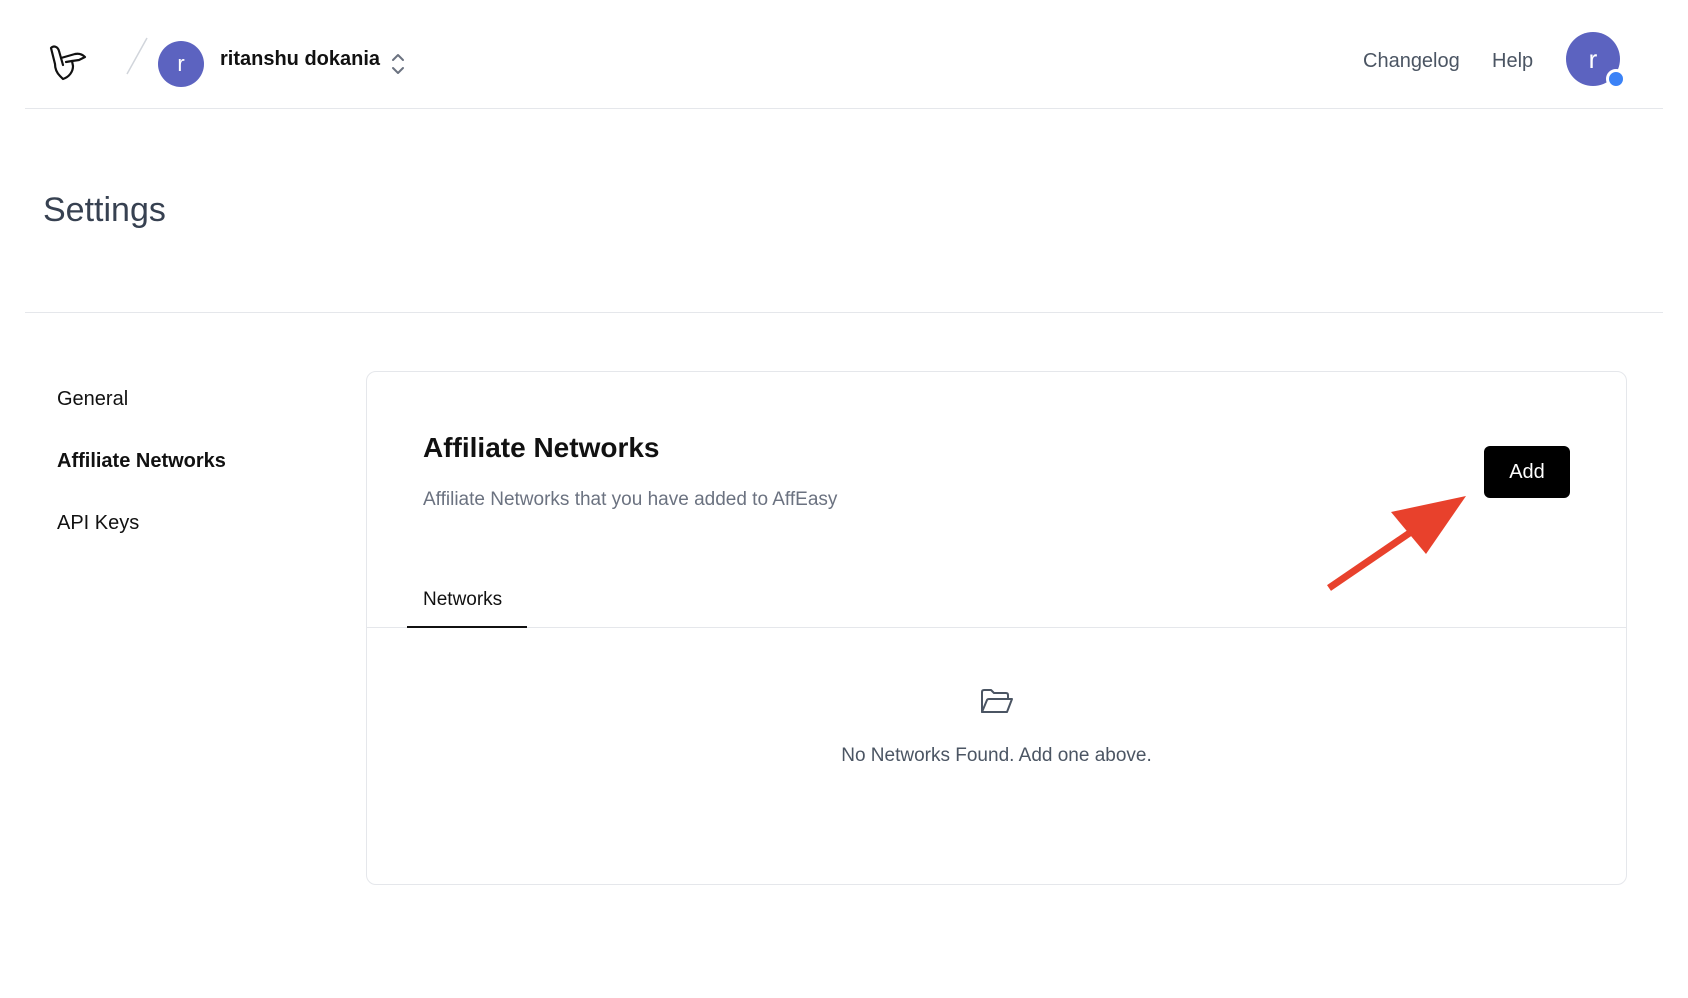  I want to click on sidebar-item-general: General, so click(92, 399).